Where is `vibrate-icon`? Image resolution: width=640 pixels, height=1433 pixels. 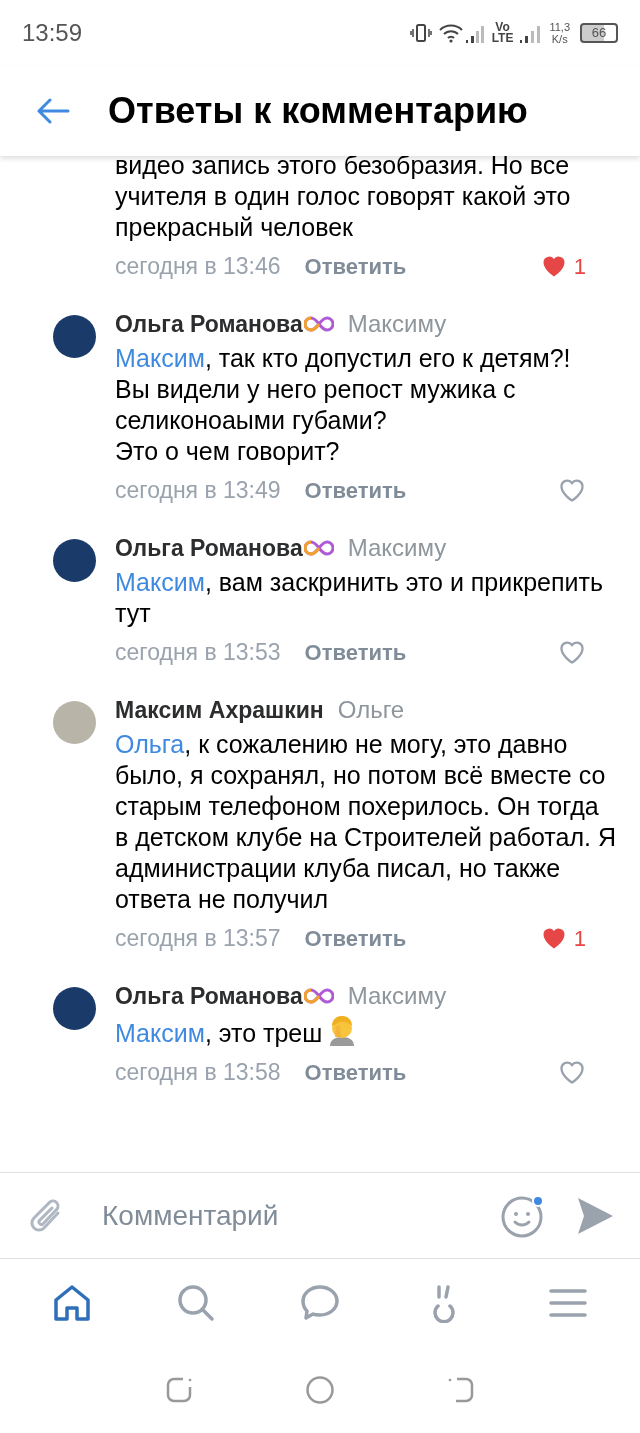
vibrate-icon is located at coordinates (420, 33).